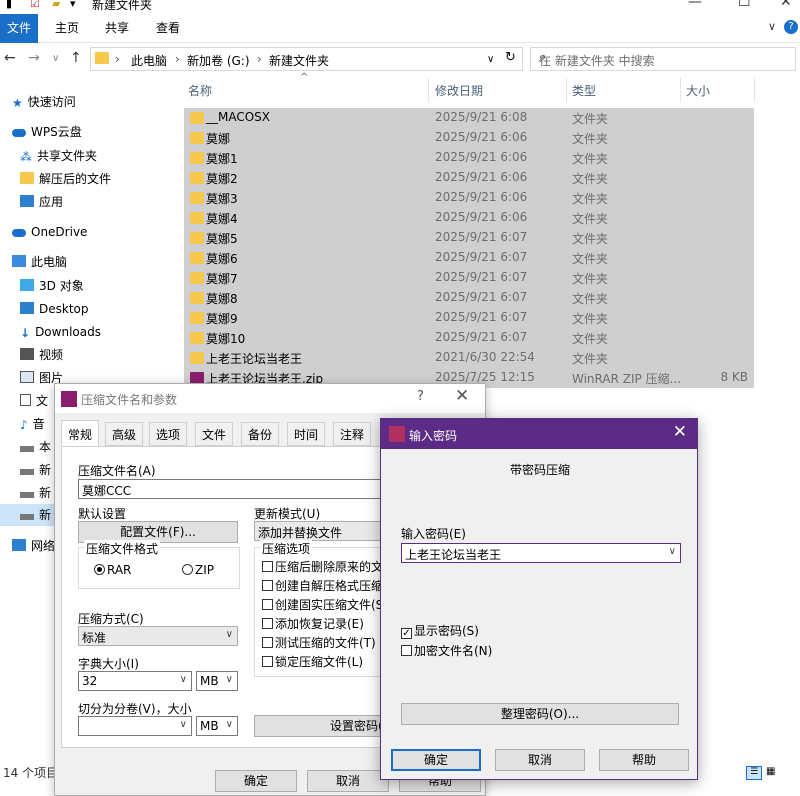 This screenshot has height=796, width=800. What do you see at coordinates (299, 60) in the screenshot?
I see `breadcrumb-folder: 新建文件夹` at bounding box center [299, 60].